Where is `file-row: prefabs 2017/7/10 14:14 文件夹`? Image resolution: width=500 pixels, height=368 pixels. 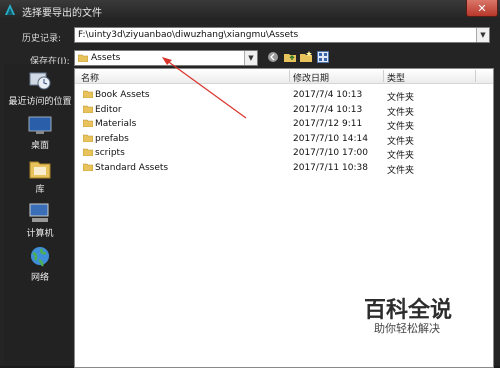
file-row: prefabs 2017/7/10 14:14 文件夹 is located at coordinates (284, 139).